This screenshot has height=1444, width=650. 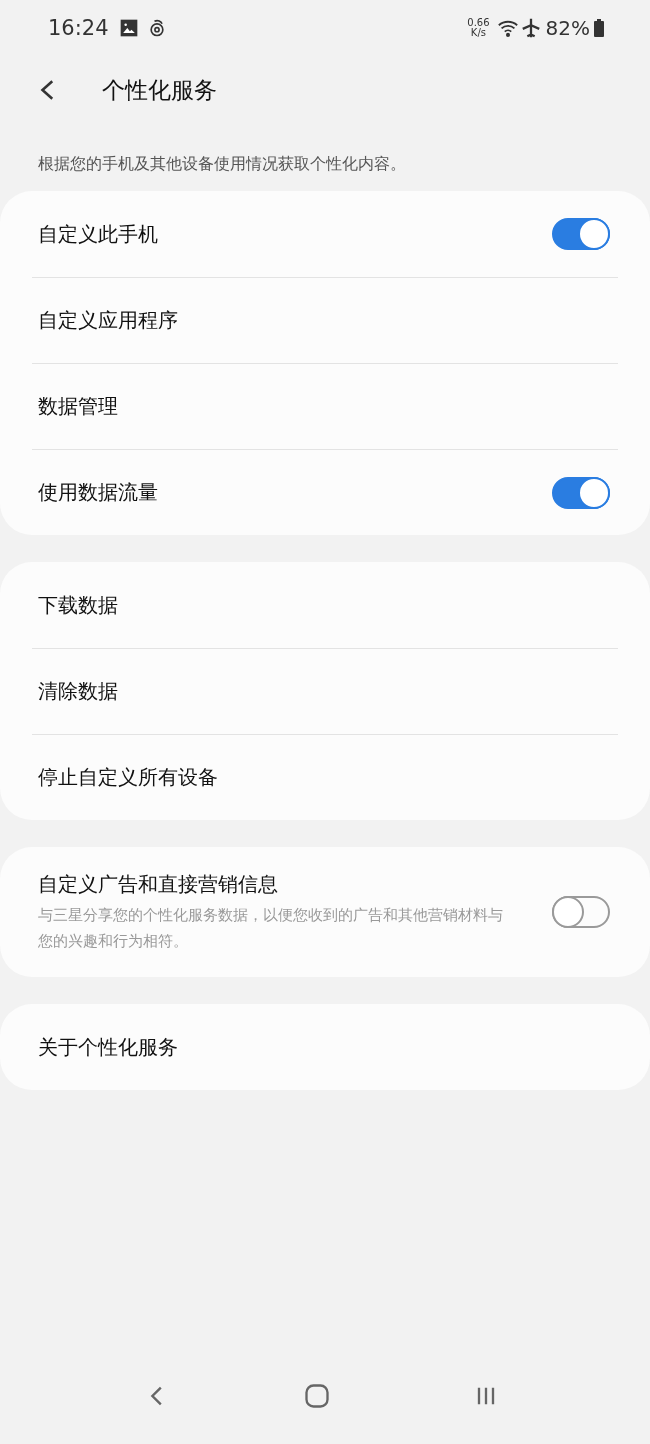 I want to click on settings-item: 自定义广告和直接营销信息 与三星分享您的个性化服务数据，以便您收到的广告和其他营销材料与您的兴趣和行为相符。, so click(x=325, y=912).